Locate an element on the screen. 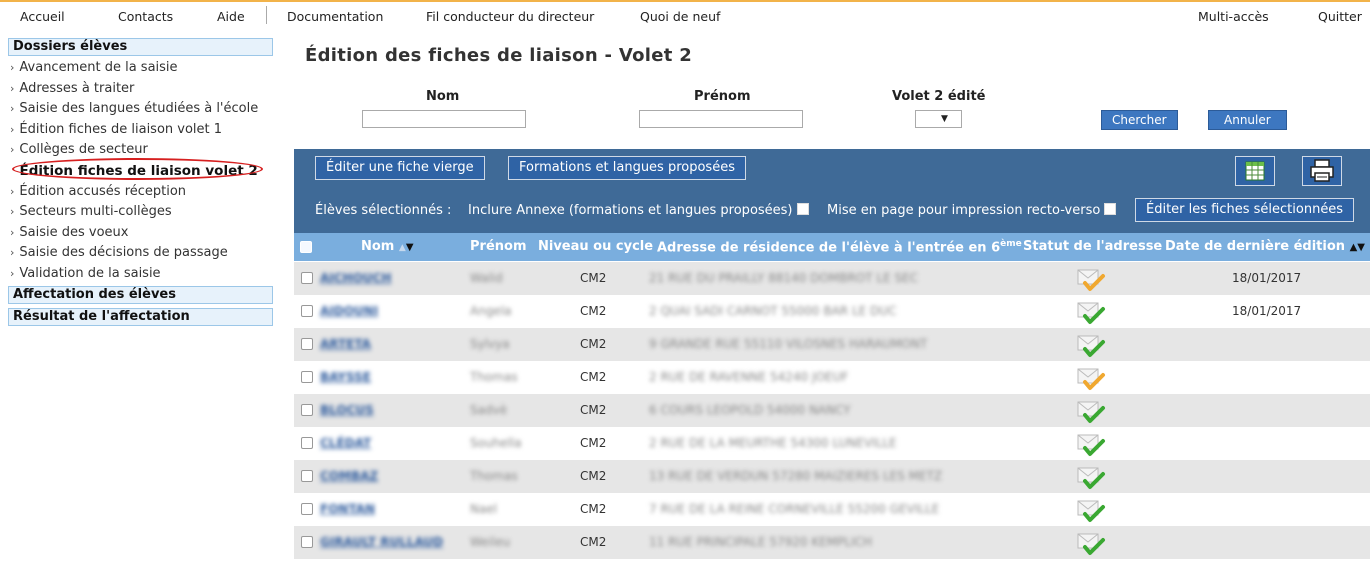 The width and height of the screenshot is (1370, 569). menu-aide: Aide is located at coordinates (231, 16).